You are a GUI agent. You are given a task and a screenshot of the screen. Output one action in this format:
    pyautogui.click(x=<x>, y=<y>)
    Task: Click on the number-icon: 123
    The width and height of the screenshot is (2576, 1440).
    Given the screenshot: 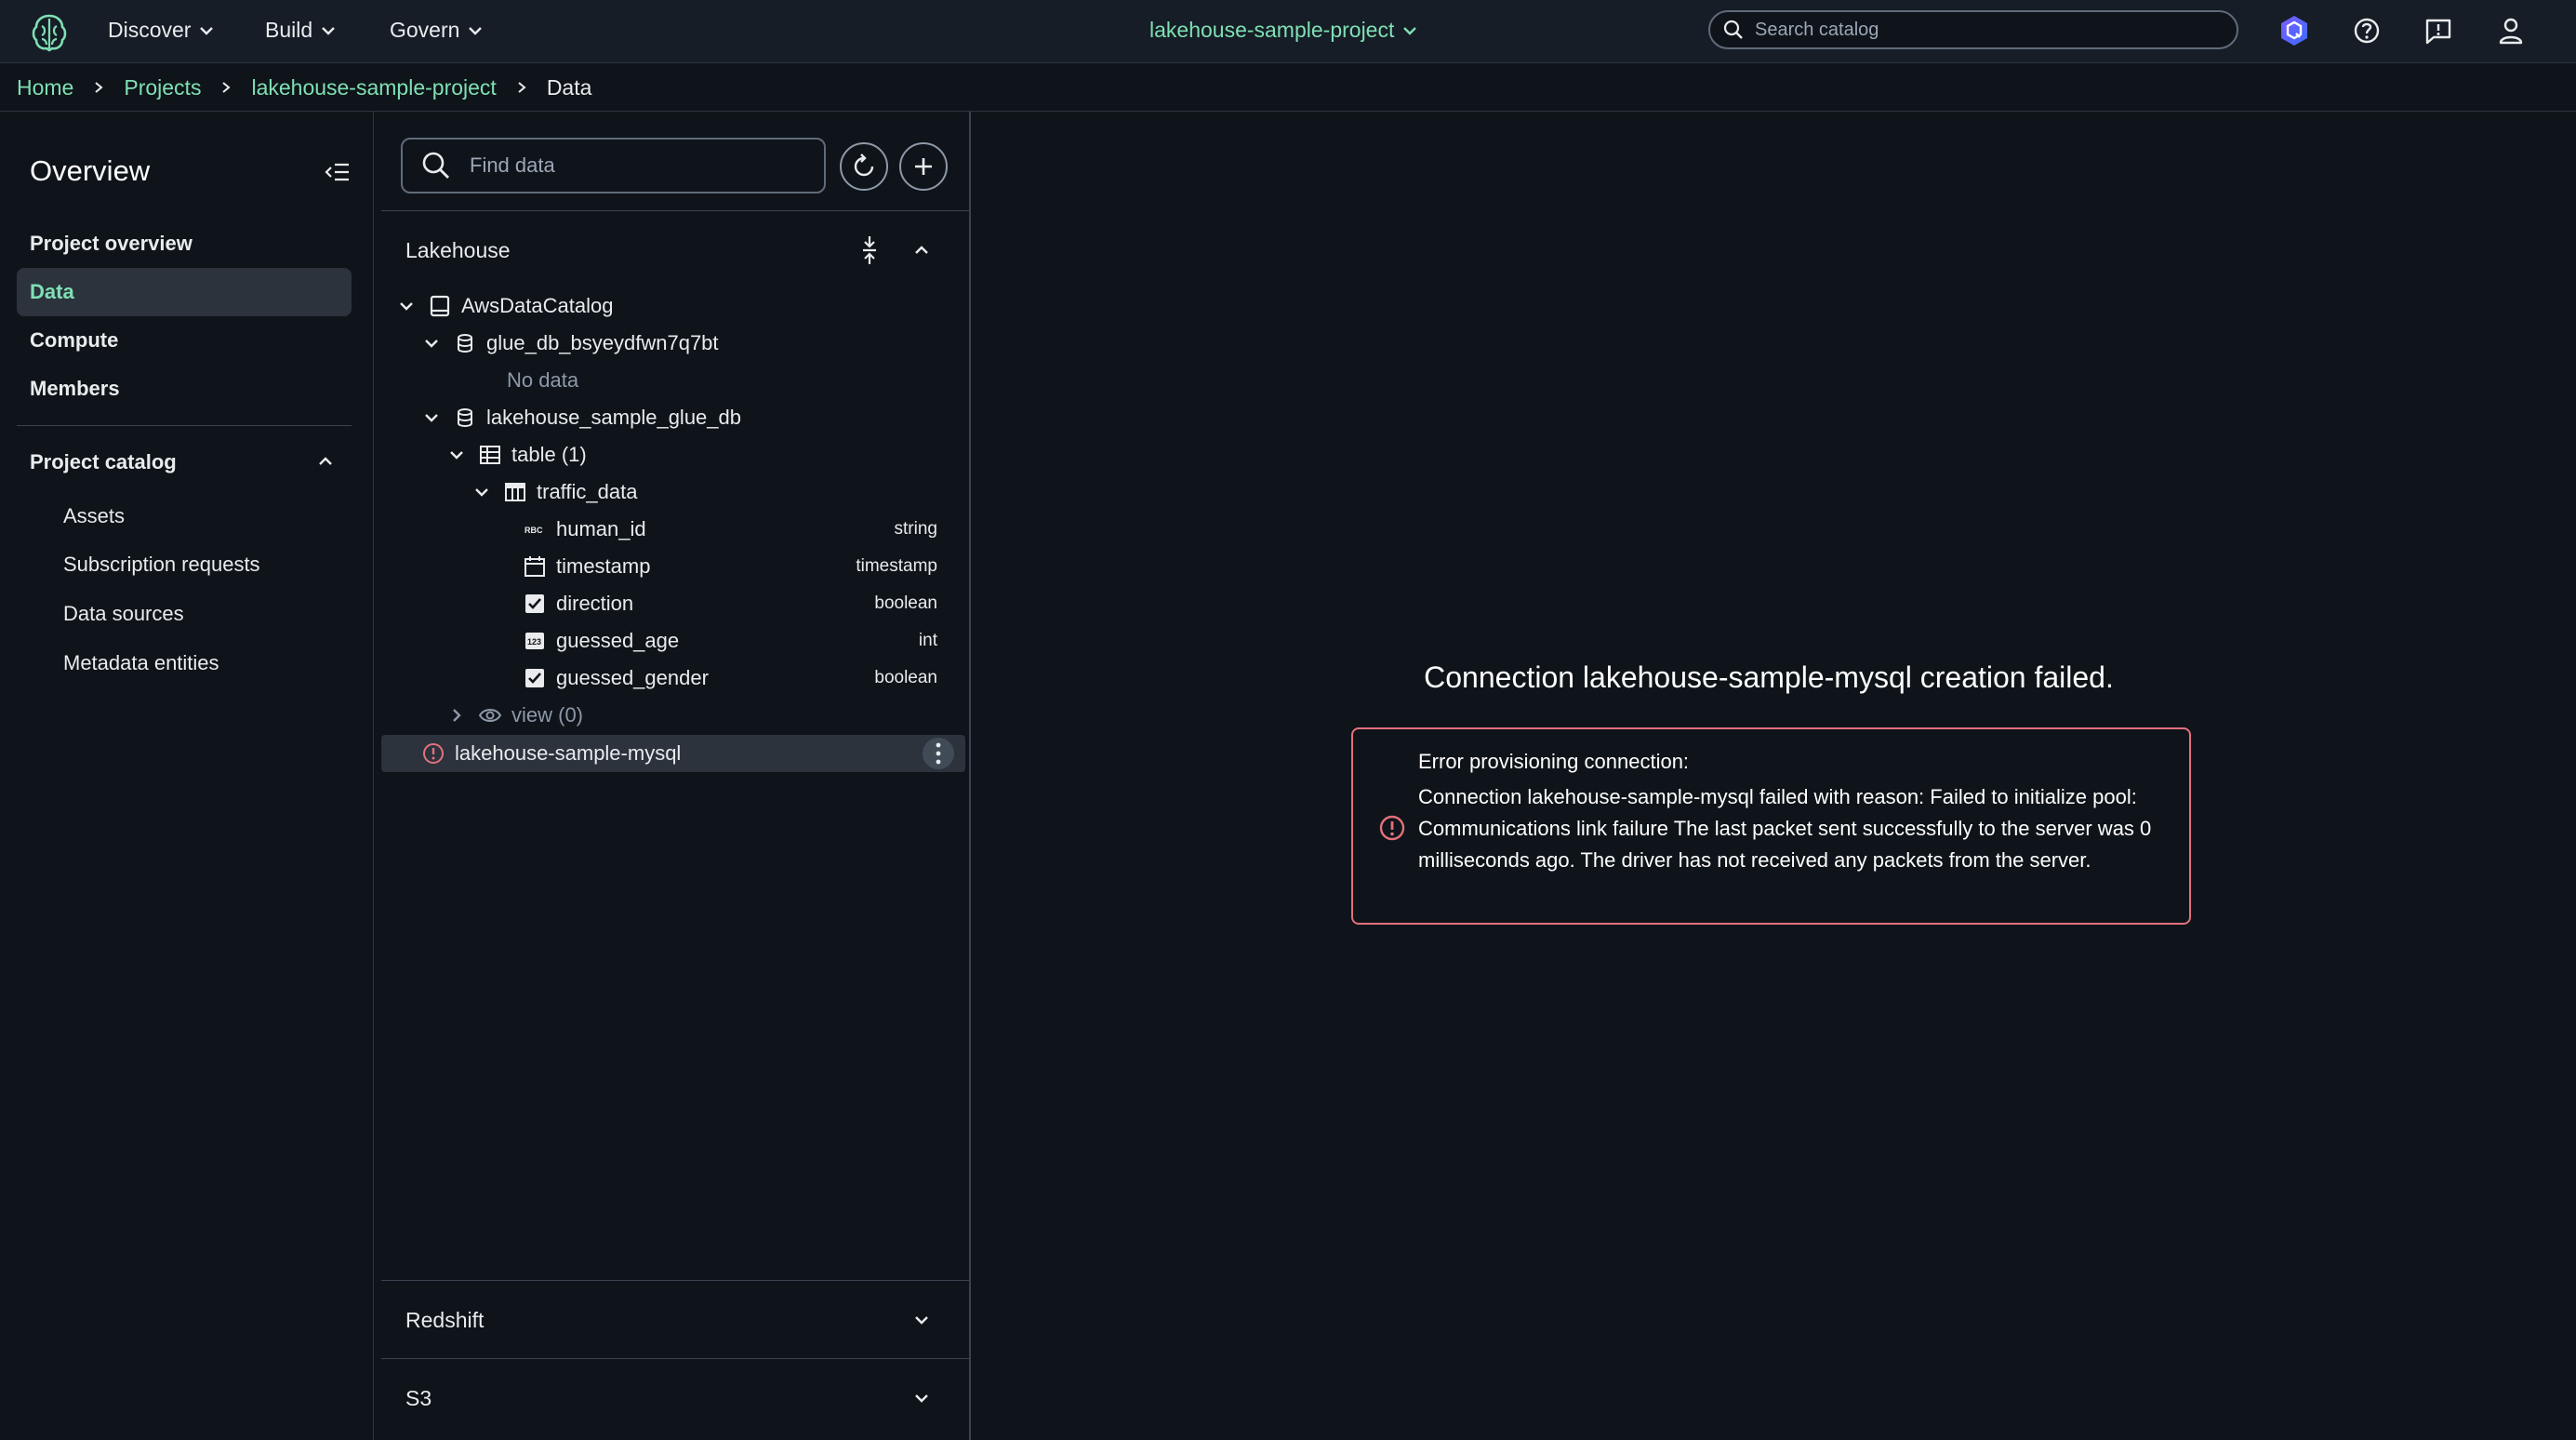 What is the action you would take?
    pyautogui.click(x=535, y=641)
    